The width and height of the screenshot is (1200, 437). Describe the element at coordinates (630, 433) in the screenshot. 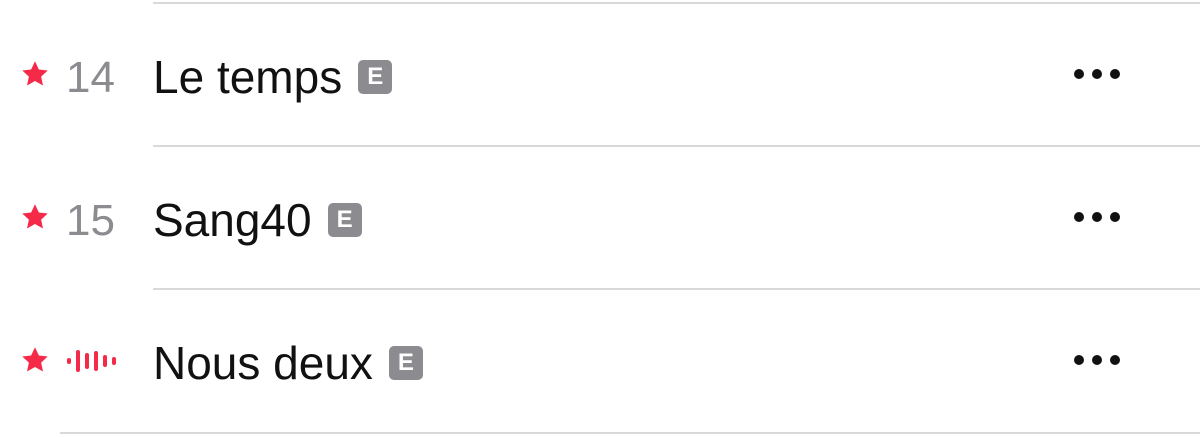

I see `divider` at that location.